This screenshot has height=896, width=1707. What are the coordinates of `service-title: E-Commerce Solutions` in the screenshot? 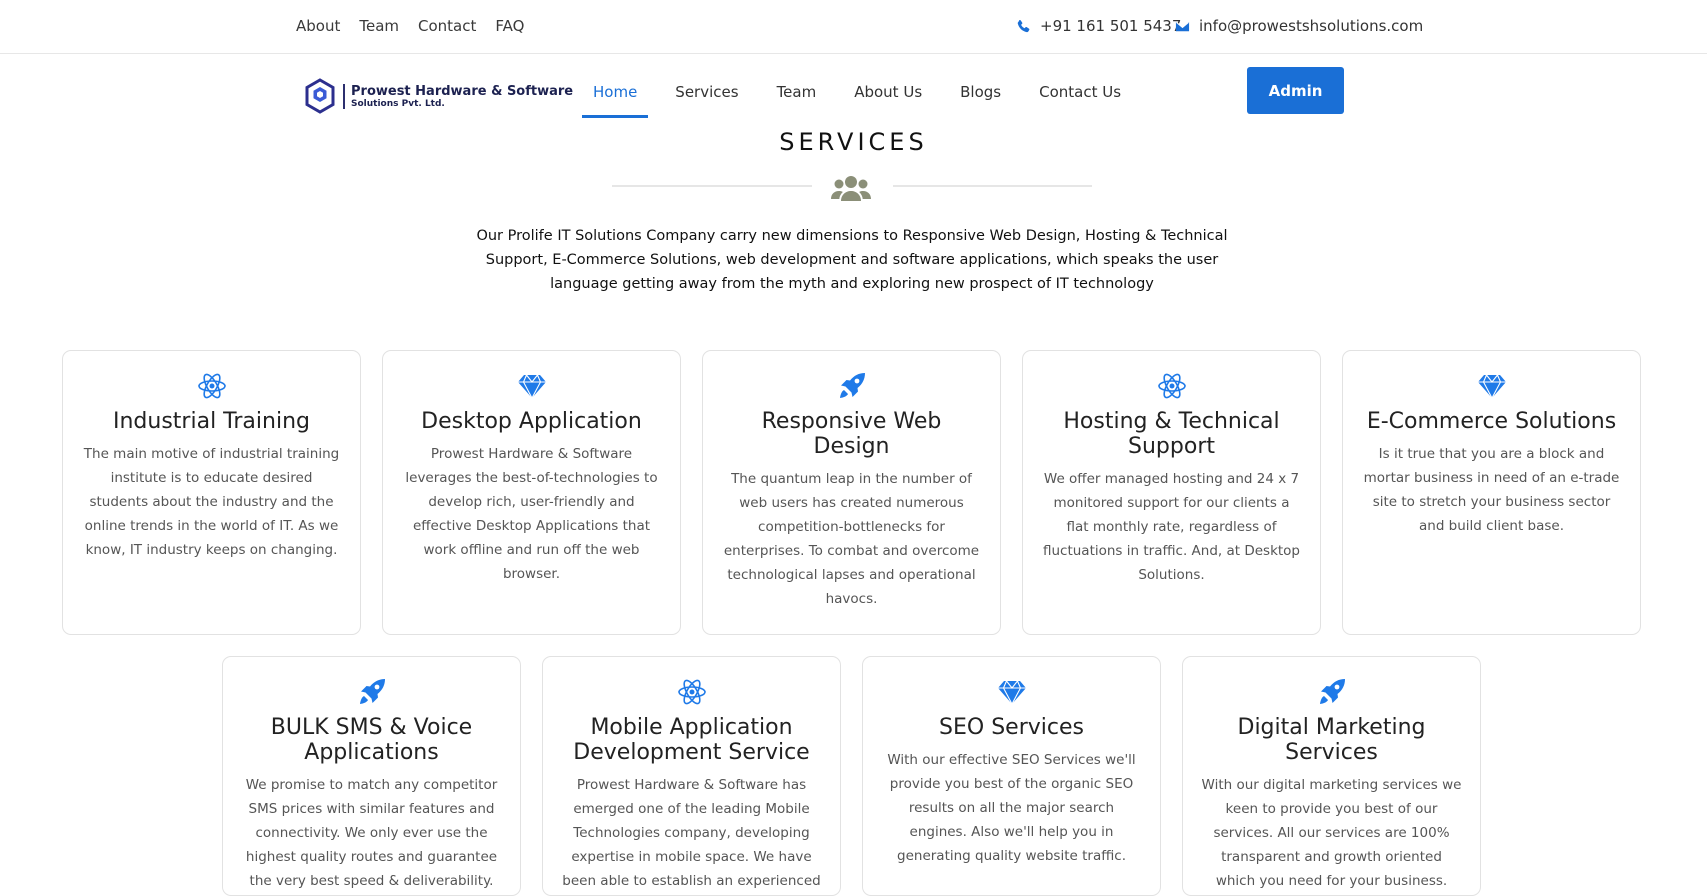 It's located at (1491, 421).